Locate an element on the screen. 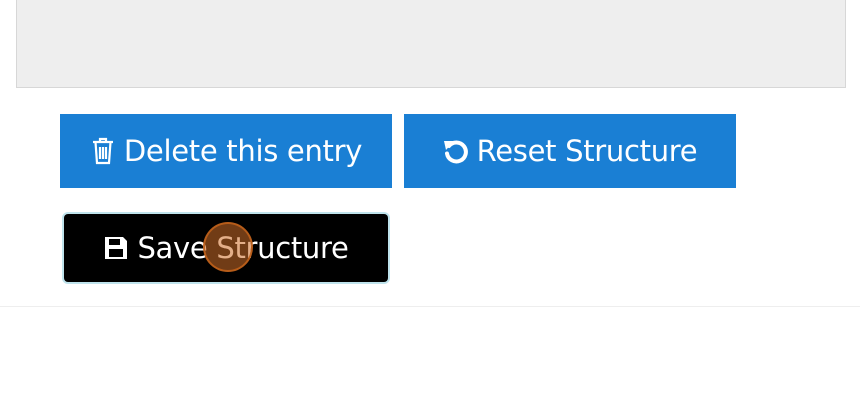  undo-icon is located at coordinates (456, 151).